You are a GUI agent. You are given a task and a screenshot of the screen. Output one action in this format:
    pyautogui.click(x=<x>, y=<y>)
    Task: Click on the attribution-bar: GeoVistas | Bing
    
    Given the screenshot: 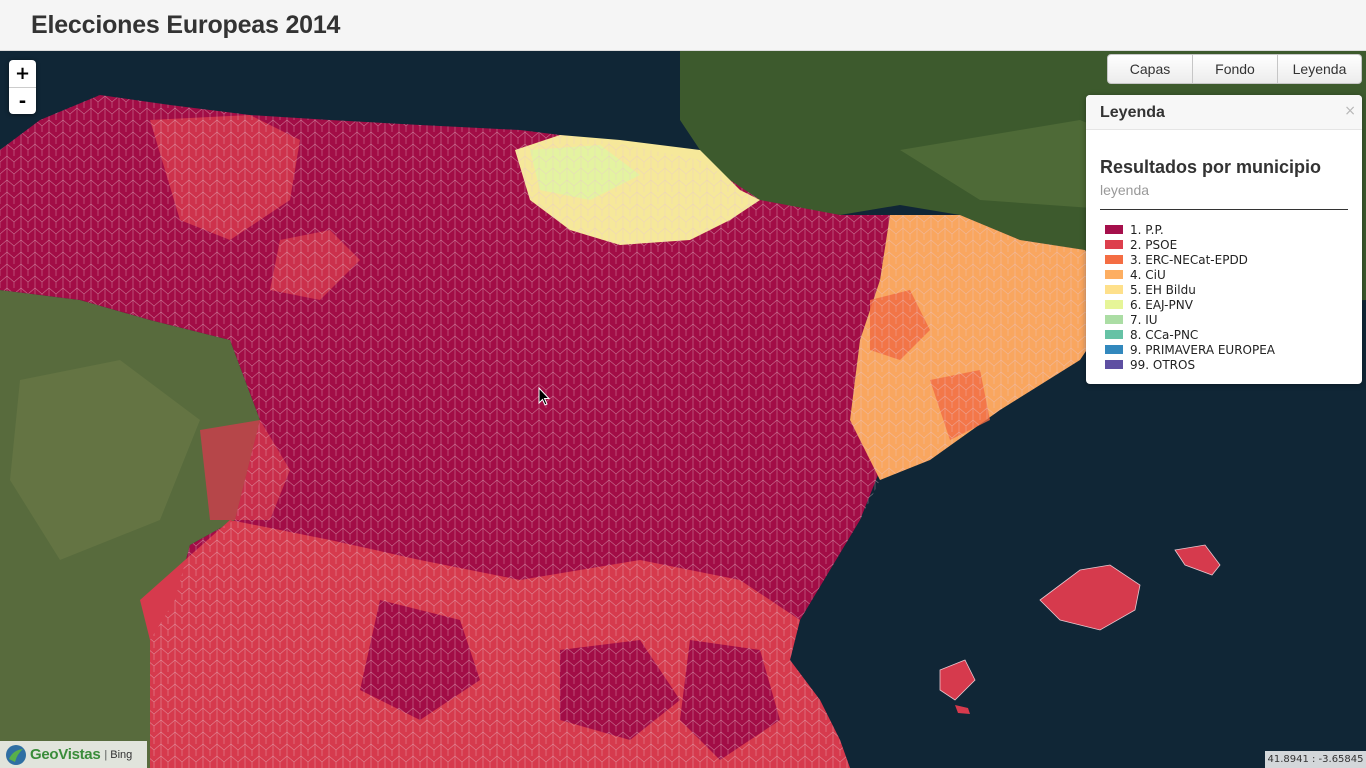 What is the action you would take?
    pyautogui.click(x=73, y=754)
    